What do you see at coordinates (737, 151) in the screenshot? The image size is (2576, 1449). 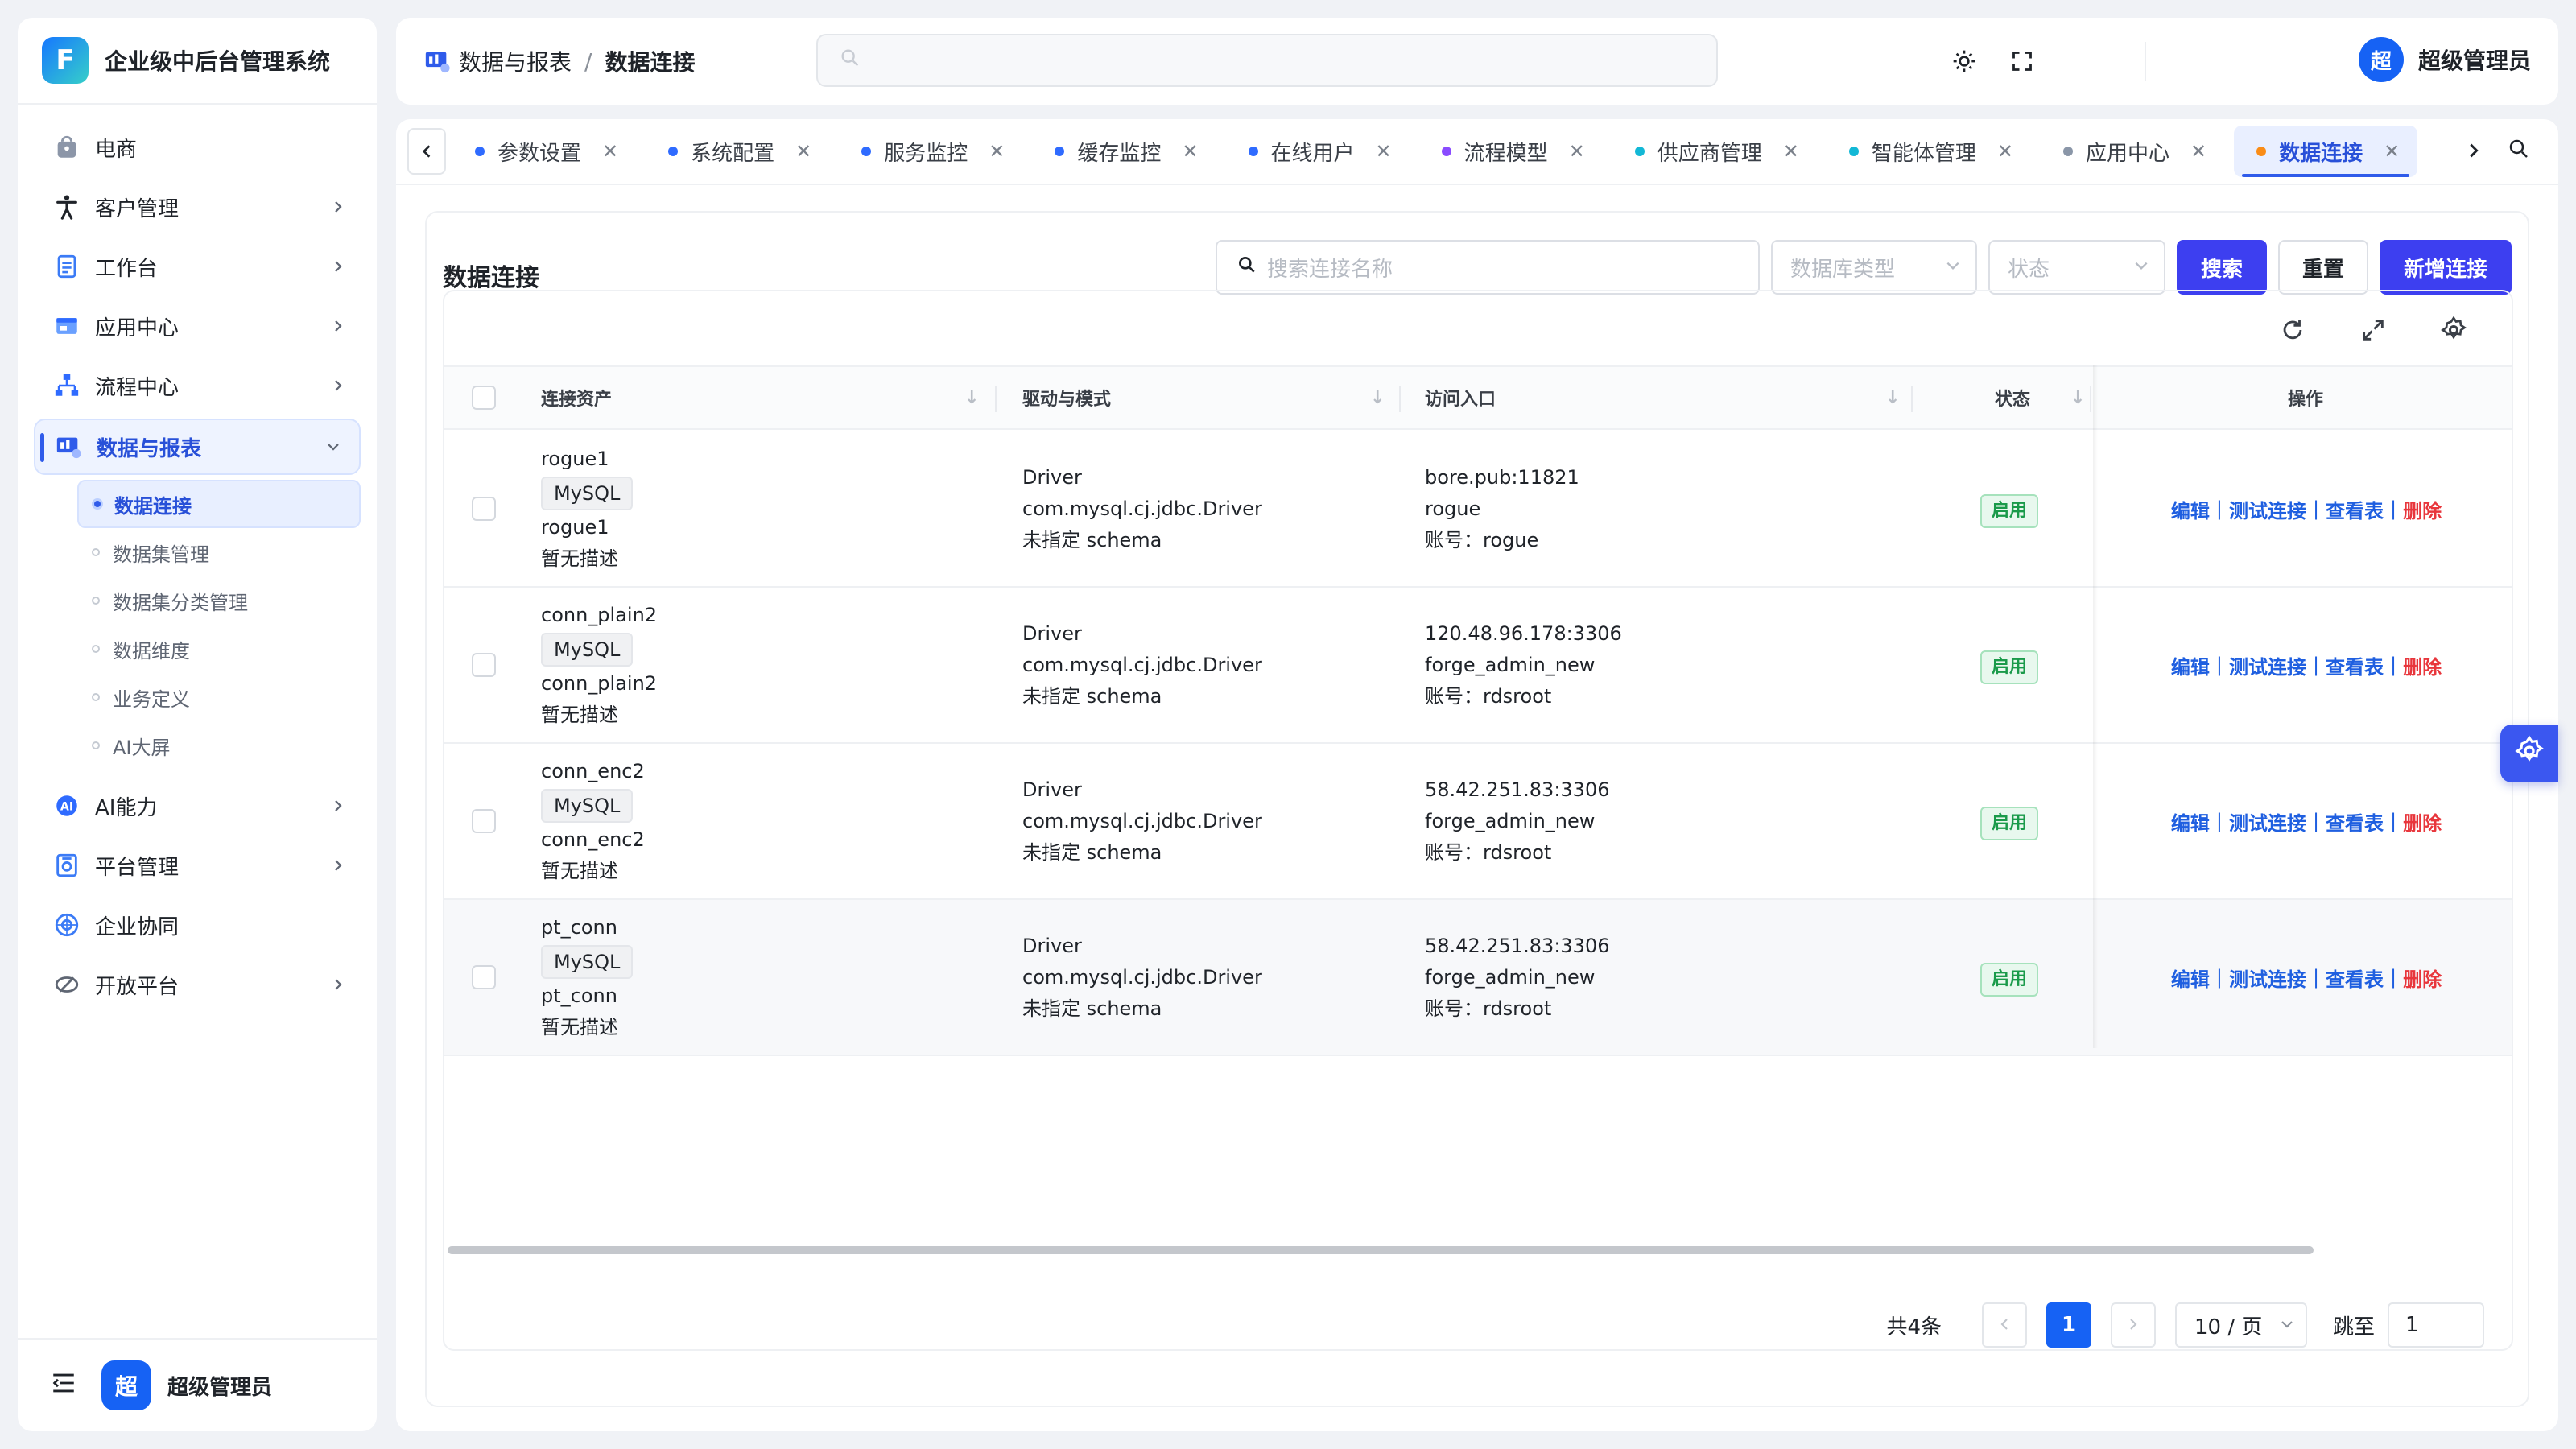 I see `tab-item: 系统配置 ✕` at bounding box center [737, 151].